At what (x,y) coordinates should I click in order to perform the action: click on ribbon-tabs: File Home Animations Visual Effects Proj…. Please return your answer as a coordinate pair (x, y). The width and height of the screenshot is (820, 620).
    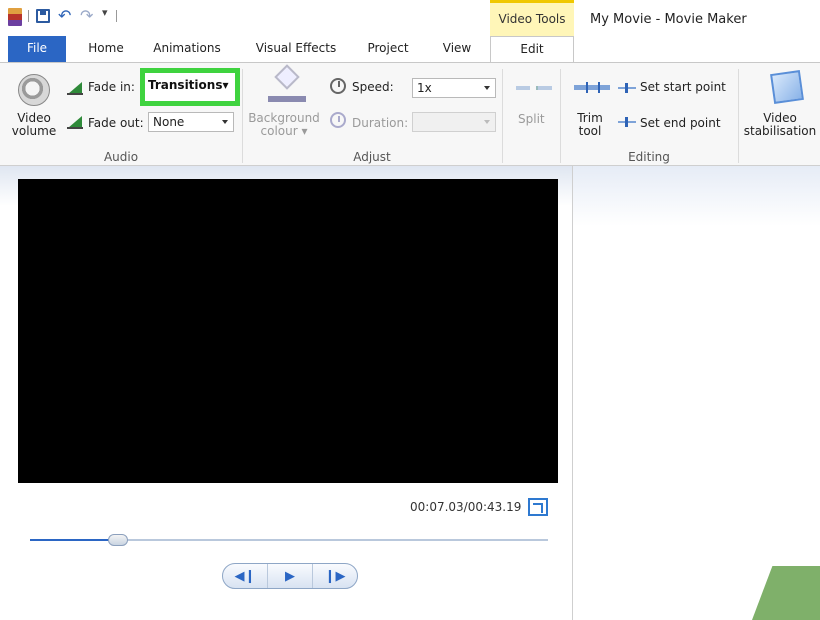
    Looking at the image, I should click on (410, 49).